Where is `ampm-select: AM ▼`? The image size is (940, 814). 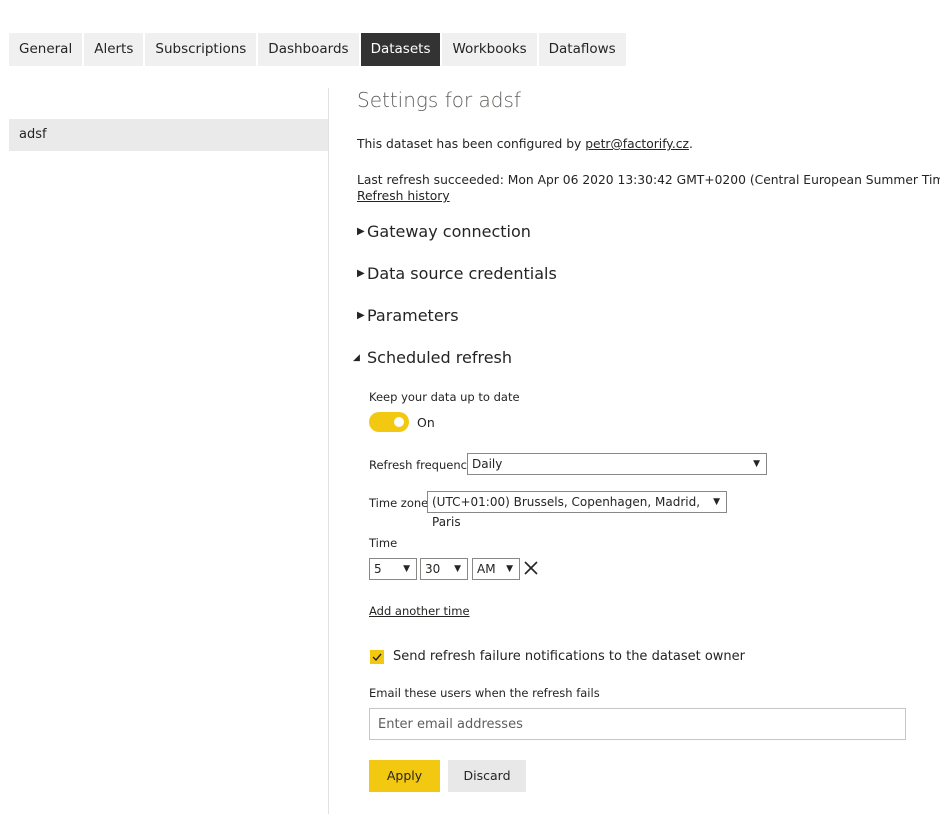
ampm-select: AM ▼ is located at coordinates (496, 569).